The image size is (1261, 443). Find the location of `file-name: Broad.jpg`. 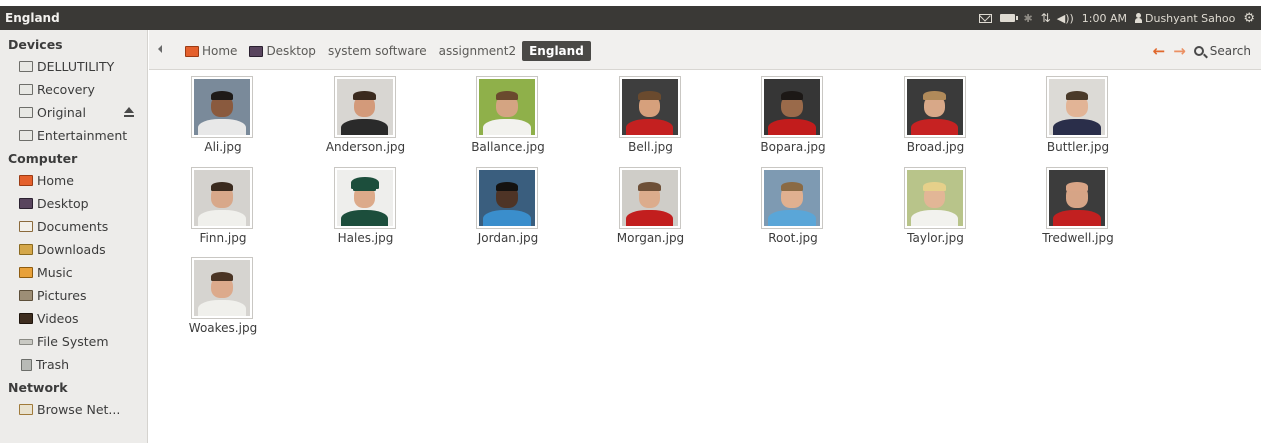

file-name: Broad.jpg is located at coordinates (935, 147).